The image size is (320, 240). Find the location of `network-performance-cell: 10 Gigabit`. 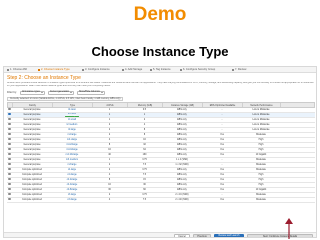

network-performance-cell: 10 Gigabit is located at coordinates (261, 155).